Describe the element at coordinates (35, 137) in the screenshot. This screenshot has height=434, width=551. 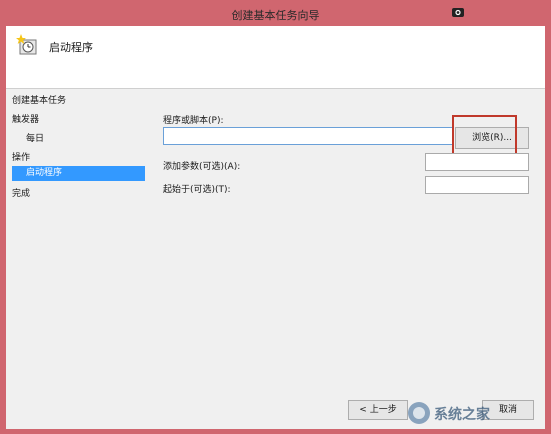
I see `nav-step-daily: 每日` at that location.